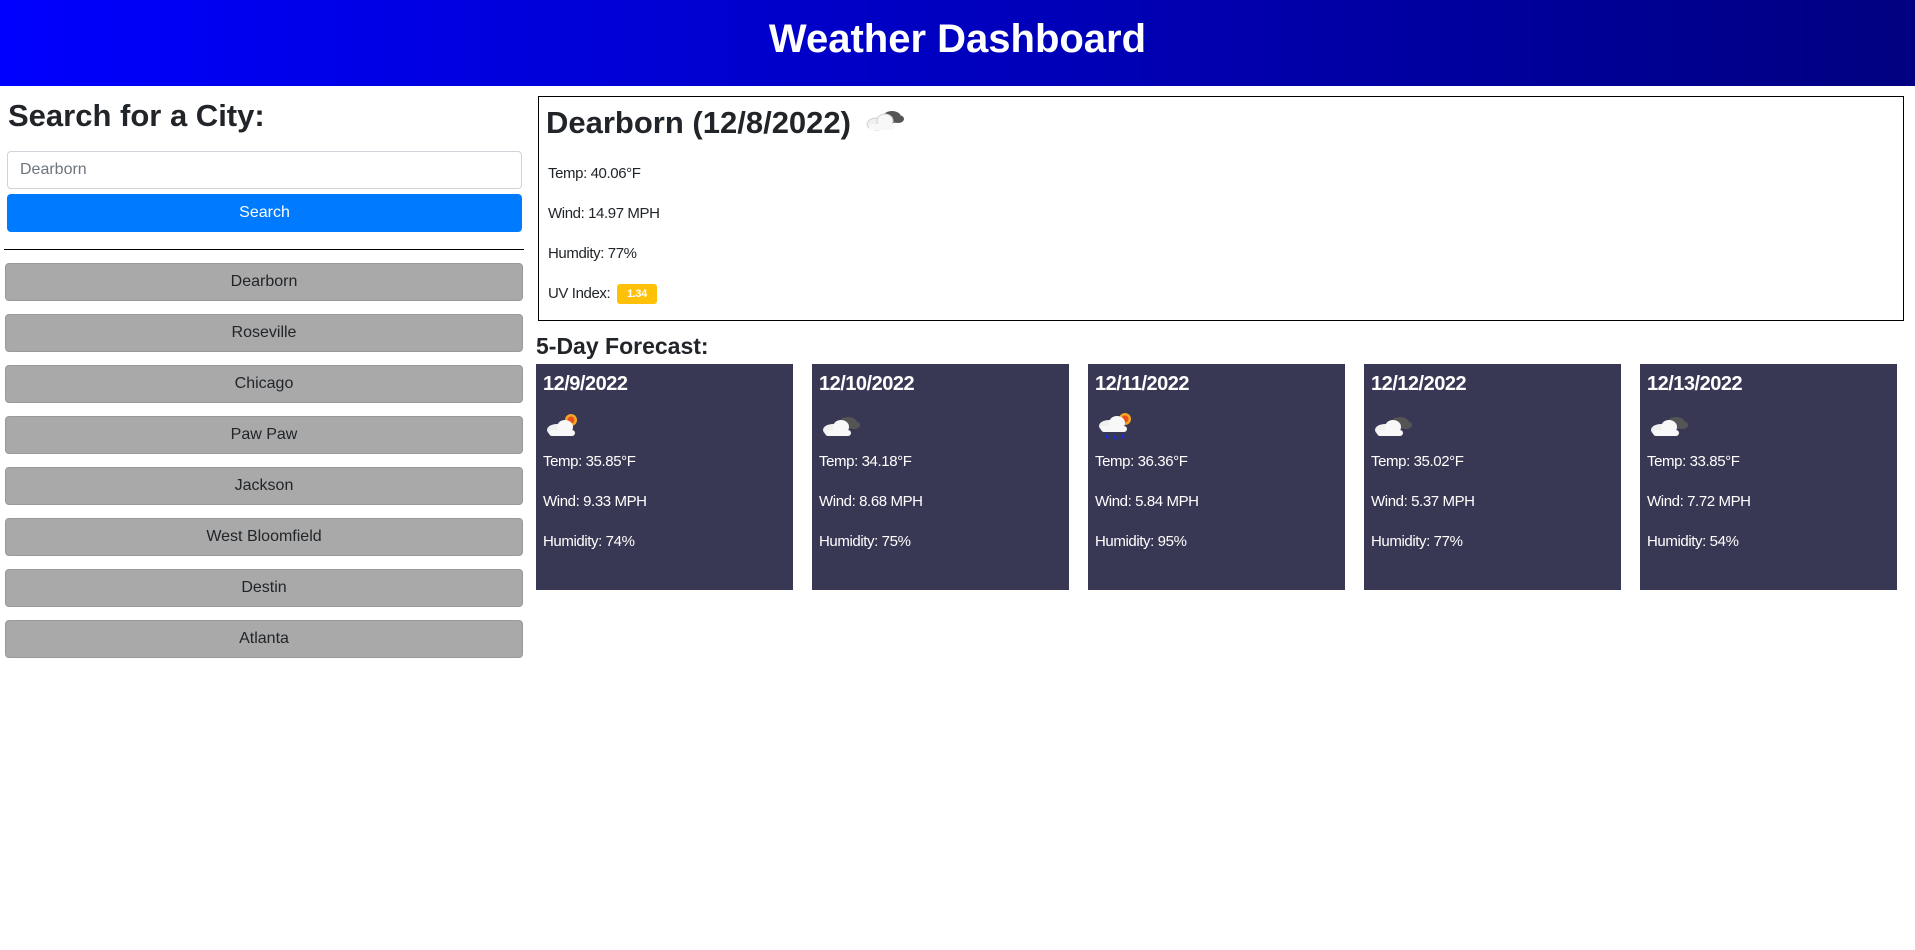  What do you see at coordinates (1142, 384) in the screenshot?
I see `forecast-date: 12/11/2022` at bounding box center [1142, 384].